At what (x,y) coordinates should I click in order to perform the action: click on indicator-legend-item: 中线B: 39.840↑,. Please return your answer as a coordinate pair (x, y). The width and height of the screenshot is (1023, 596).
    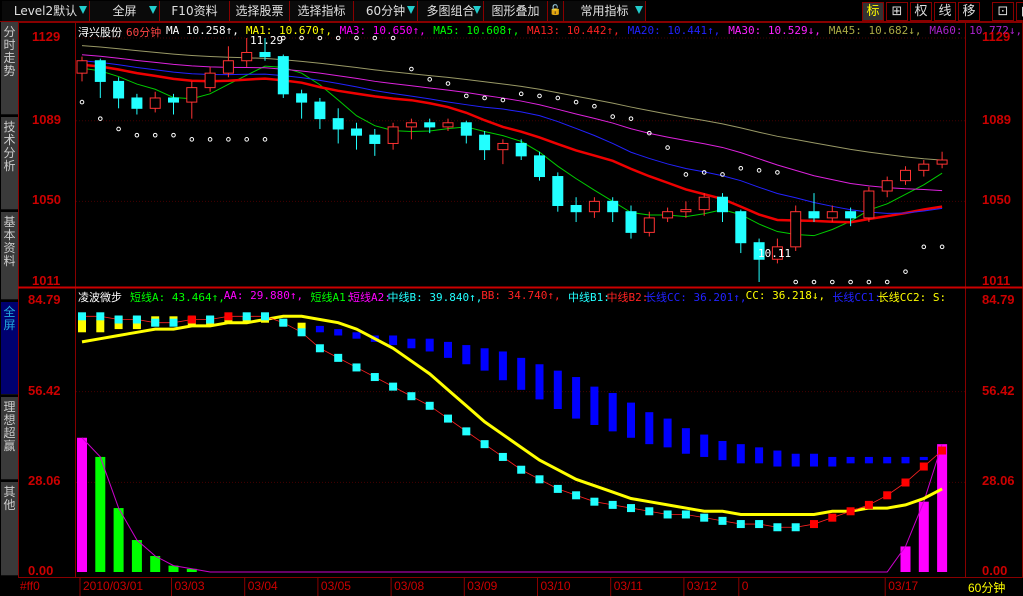
    Looking at the image, I should click on (435, 297).